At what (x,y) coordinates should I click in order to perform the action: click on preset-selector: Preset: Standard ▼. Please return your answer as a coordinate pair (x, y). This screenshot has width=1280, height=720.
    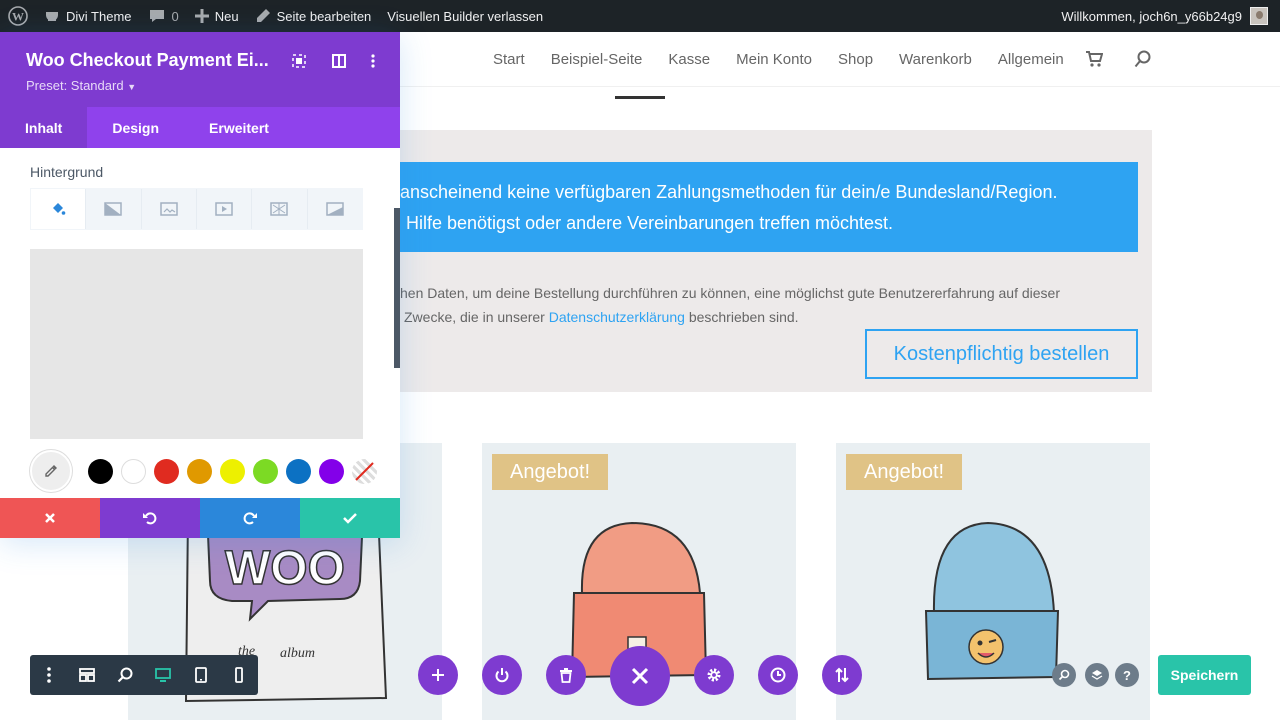
    Looking at the image, I should click on (81, 85).